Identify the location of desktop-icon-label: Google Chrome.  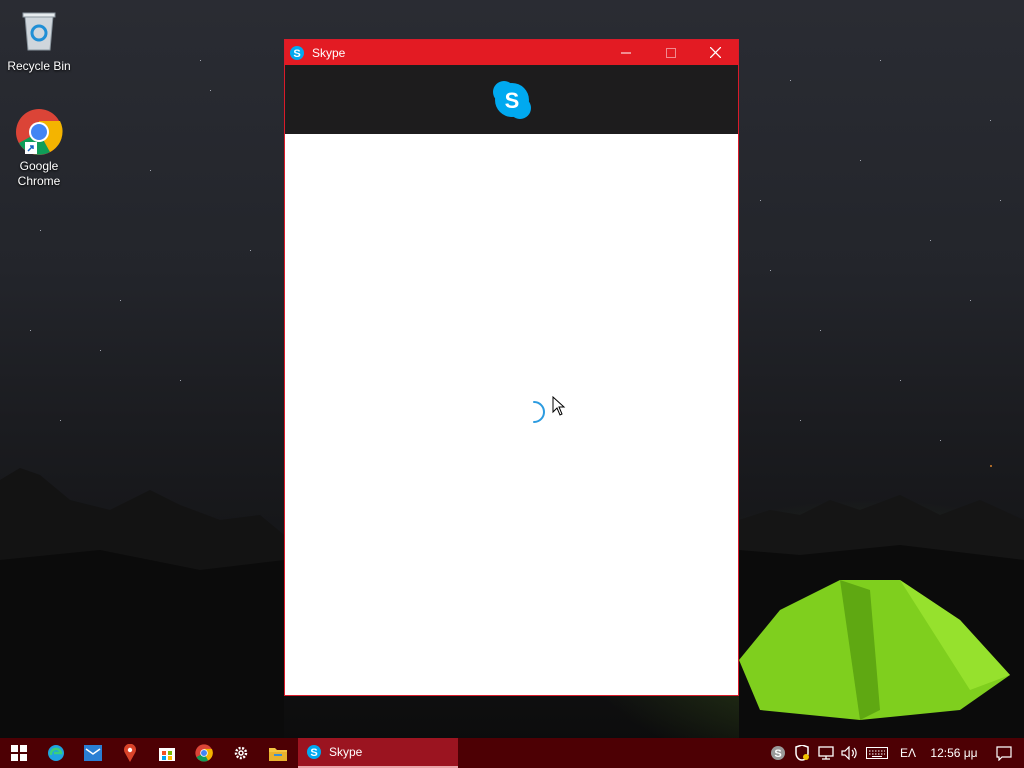
(39, 173).